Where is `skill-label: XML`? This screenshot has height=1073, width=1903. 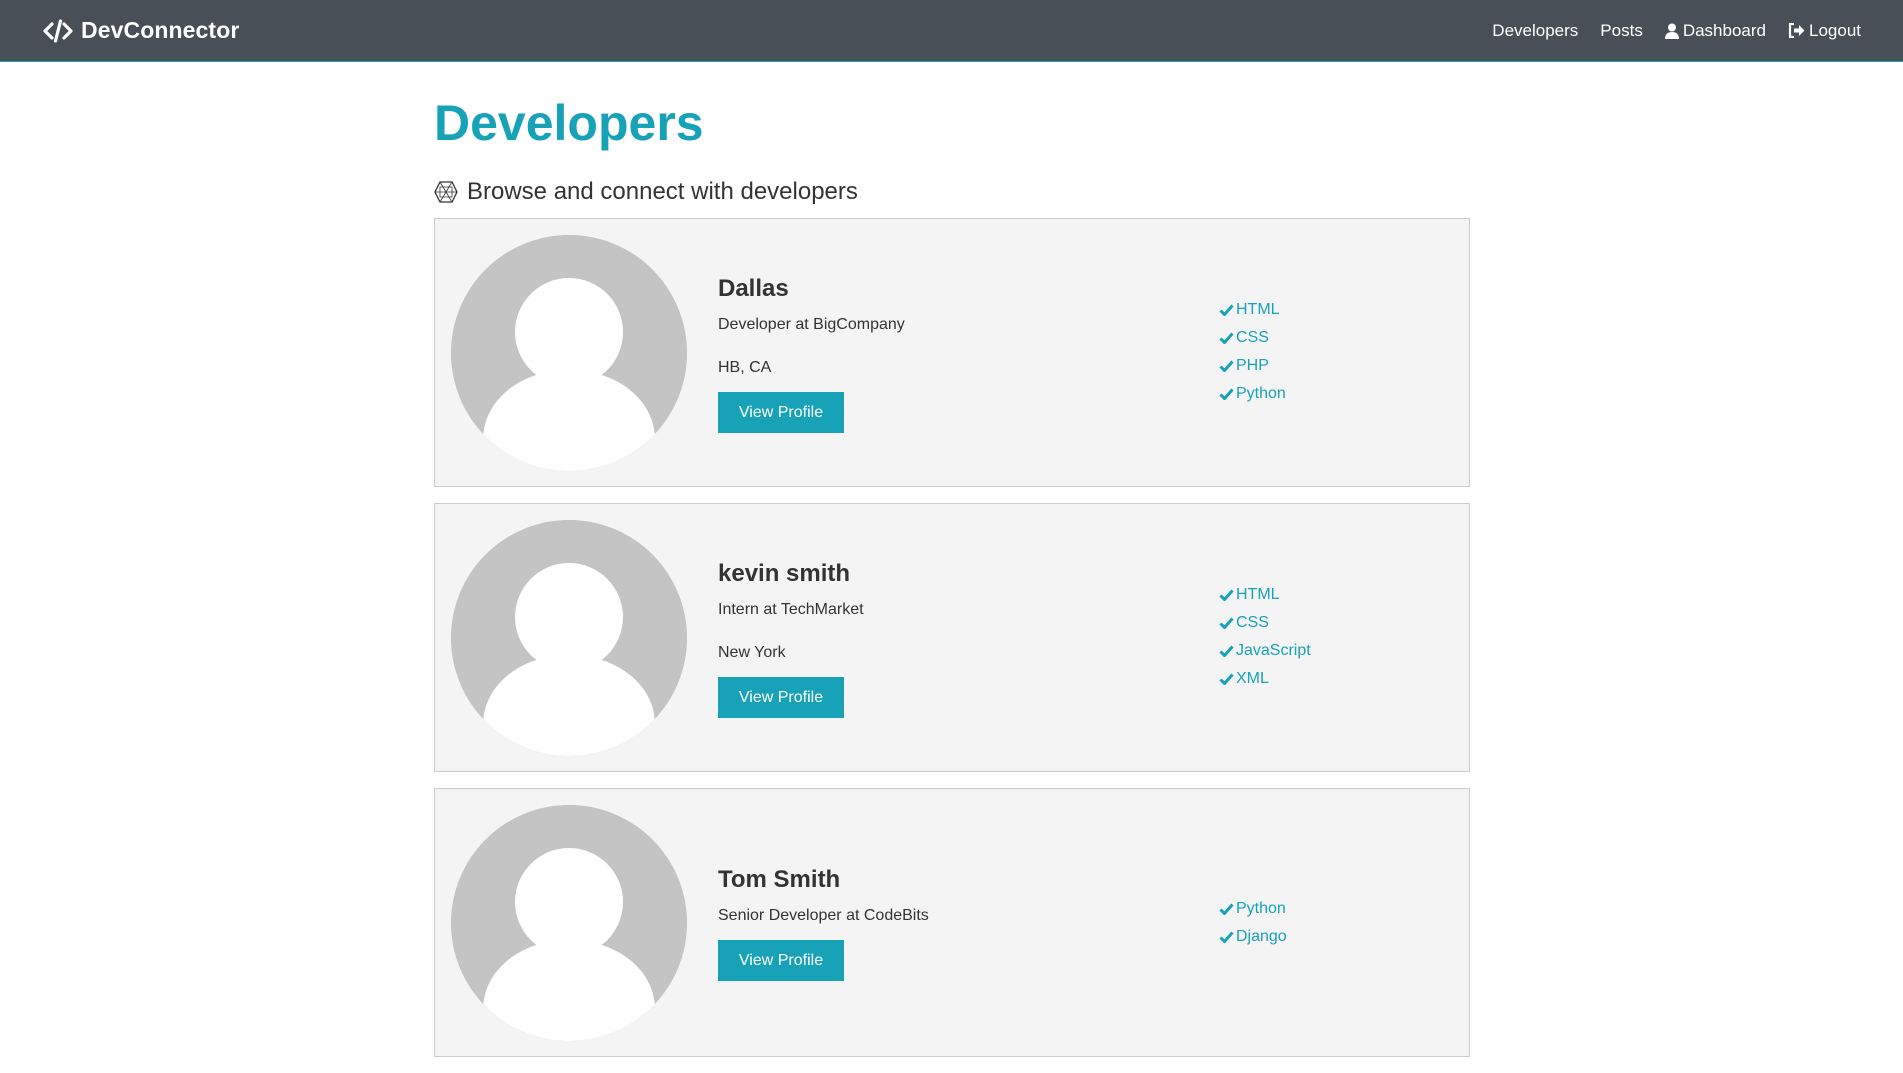
skill-label: XML is located at coordinates (1252, 678).